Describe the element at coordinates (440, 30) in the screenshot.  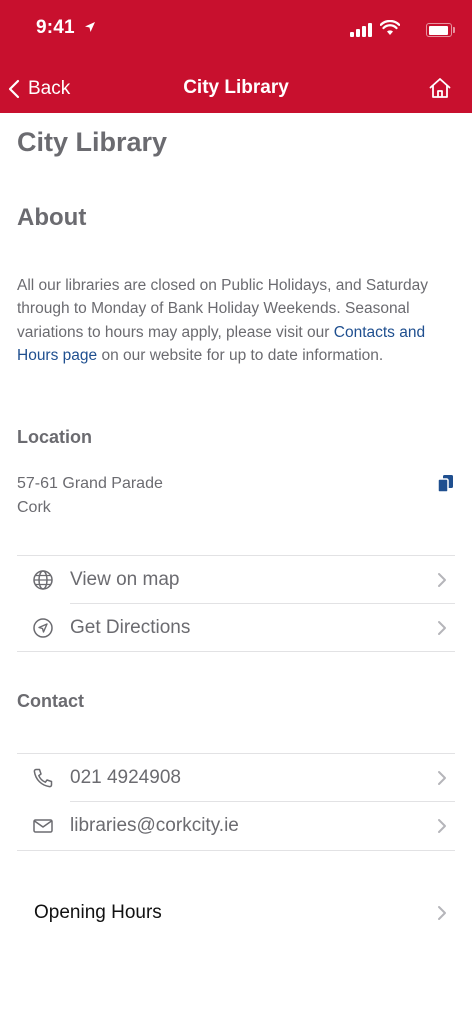
I see `battery-icon` at that location.